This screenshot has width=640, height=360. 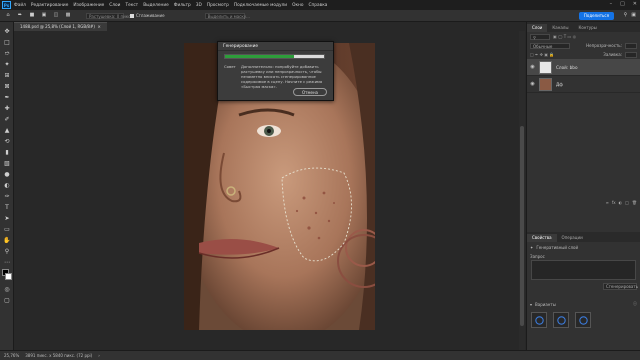 I want to click on antialias-label: Сглаживание, so click(x=150, y=15).